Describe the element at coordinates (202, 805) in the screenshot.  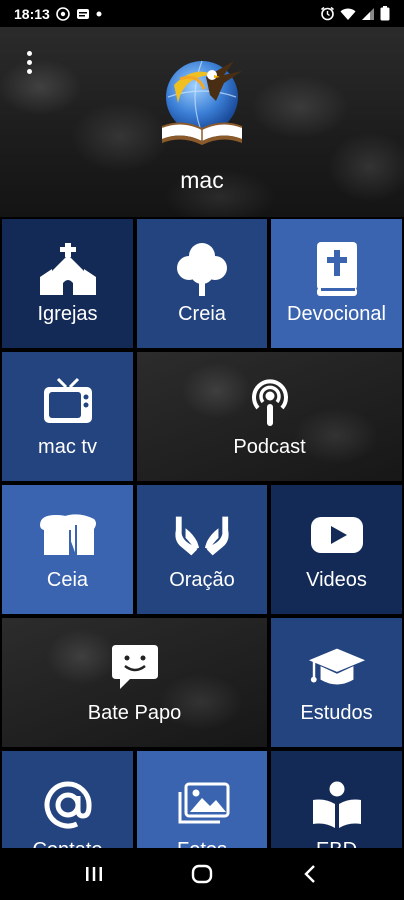
I see `photos-icon` at that location.